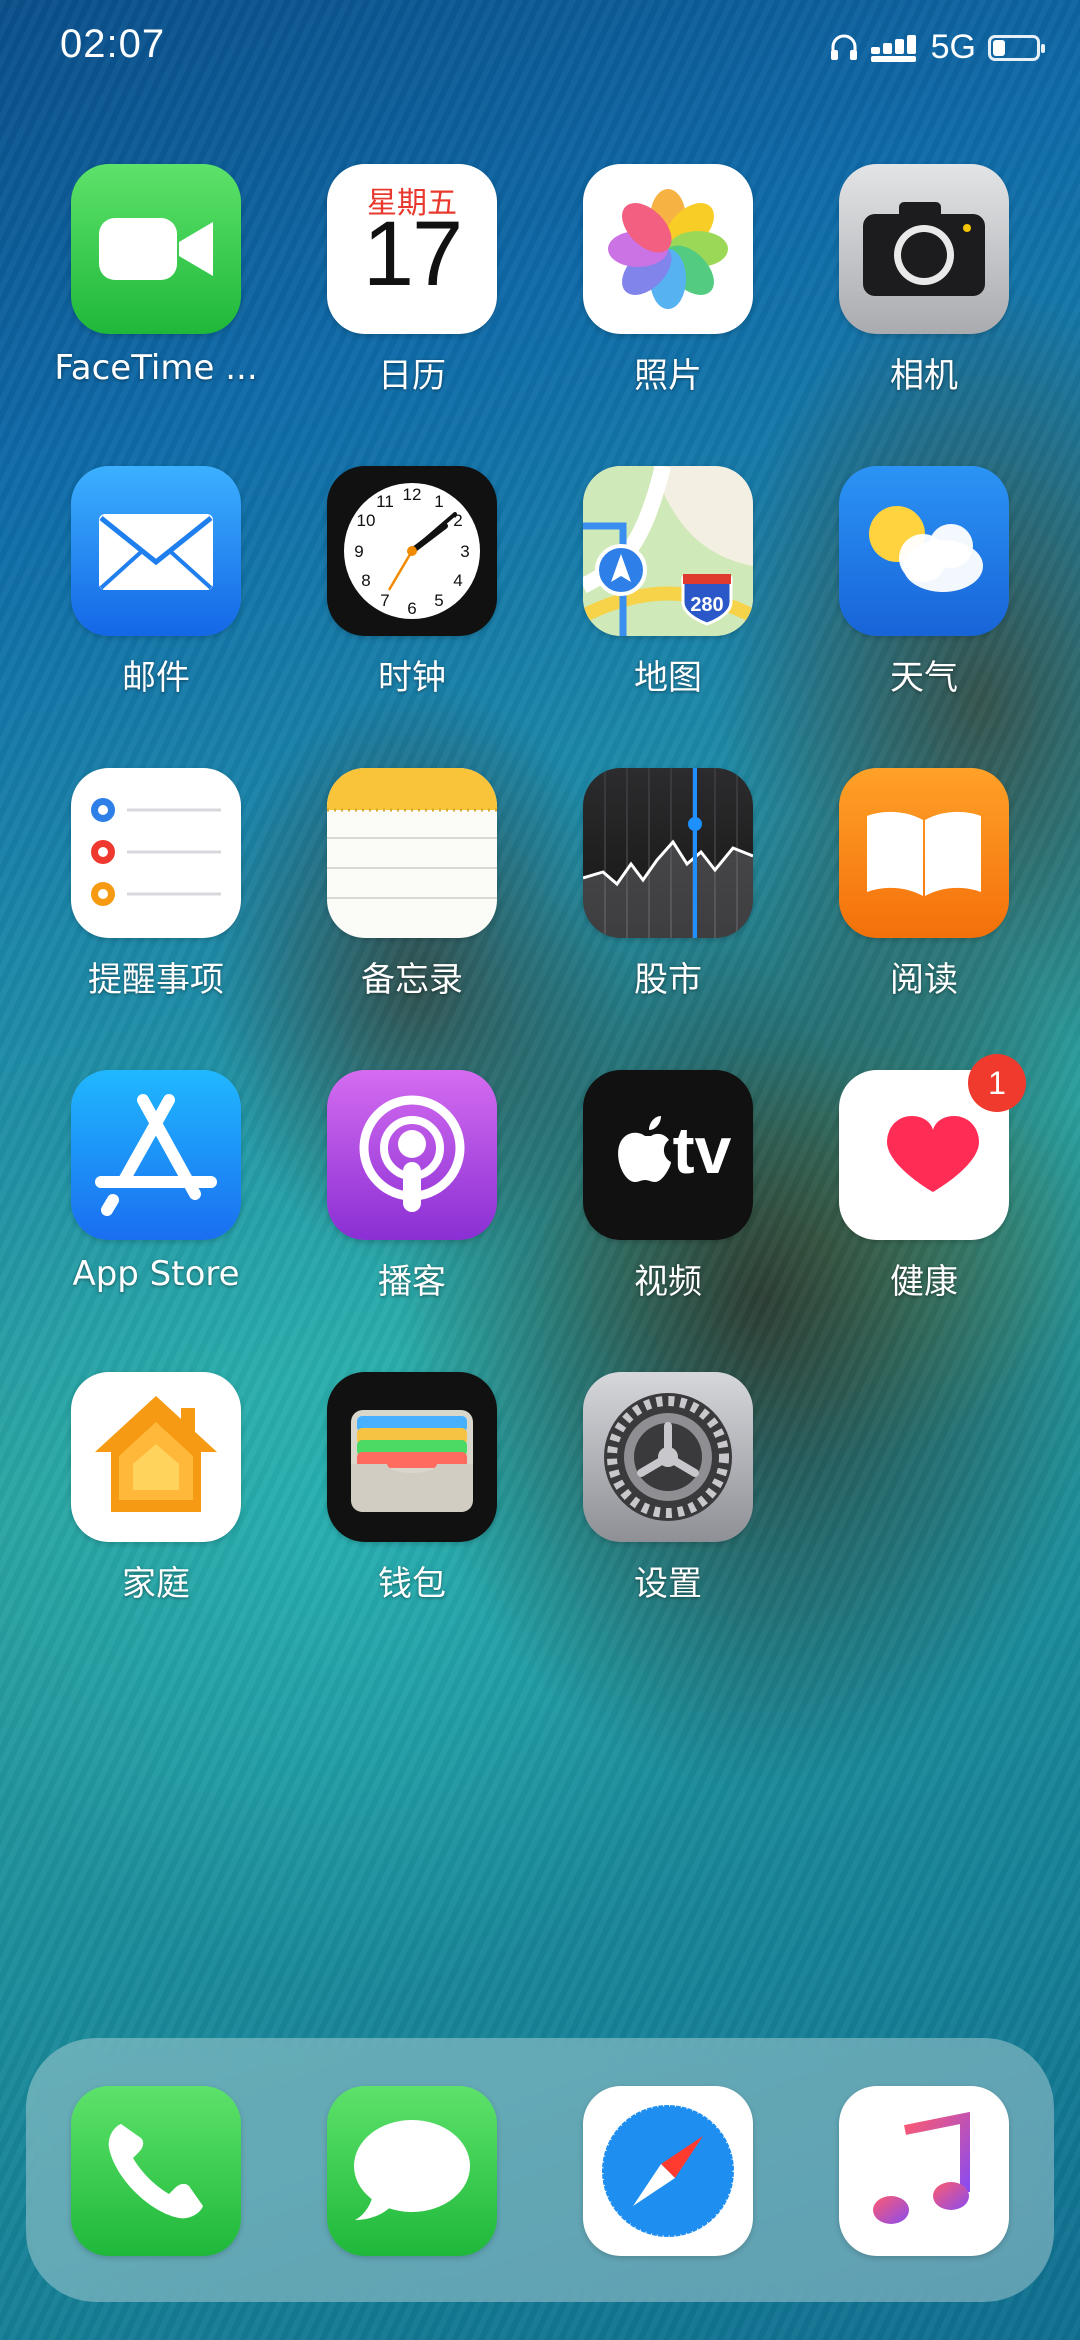  I want to click on app-label: 阅读, so click(924, 980).